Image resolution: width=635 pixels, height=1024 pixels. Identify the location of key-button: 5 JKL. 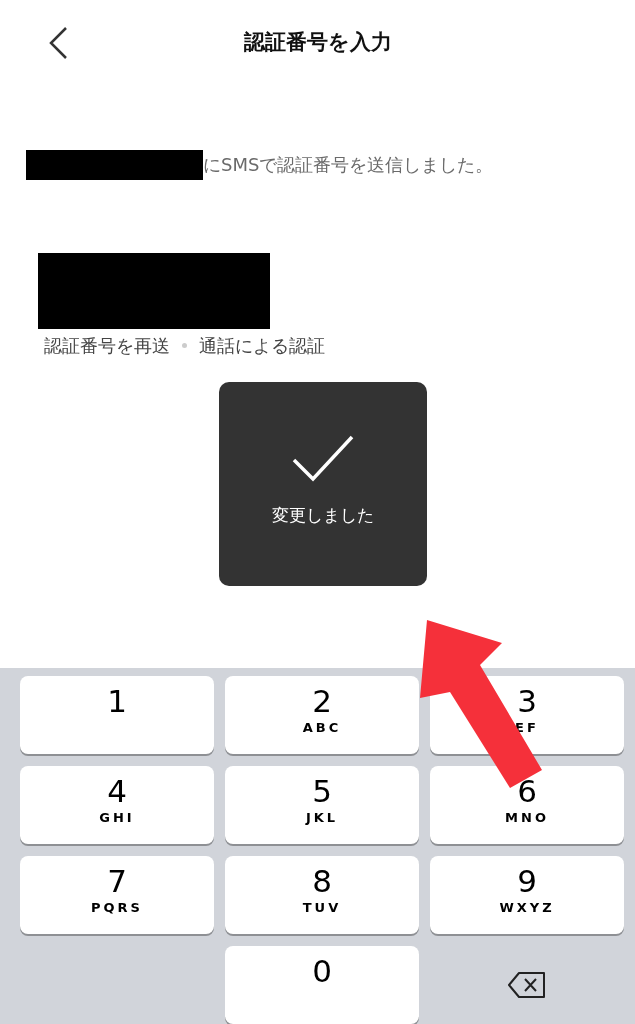
(322, 805).